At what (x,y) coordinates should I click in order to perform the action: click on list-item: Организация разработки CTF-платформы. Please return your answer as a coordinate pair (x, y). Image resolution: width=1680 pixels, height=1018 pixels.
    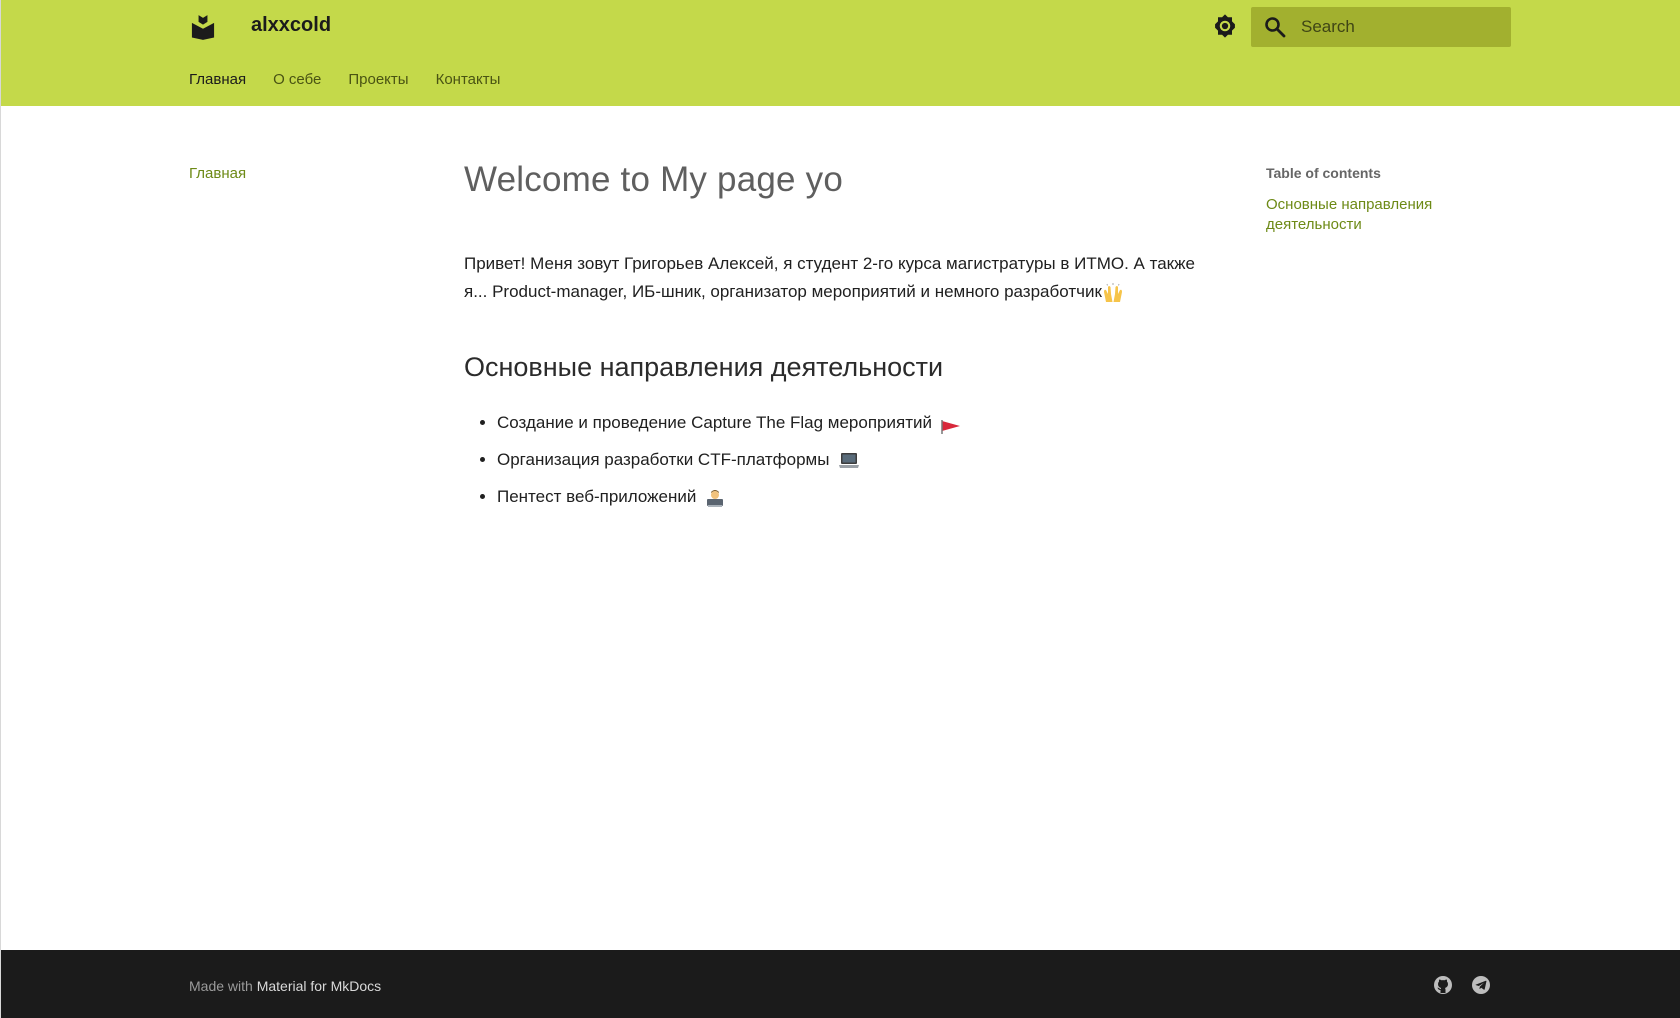
    Looking at the image, I should click on (855, 459).